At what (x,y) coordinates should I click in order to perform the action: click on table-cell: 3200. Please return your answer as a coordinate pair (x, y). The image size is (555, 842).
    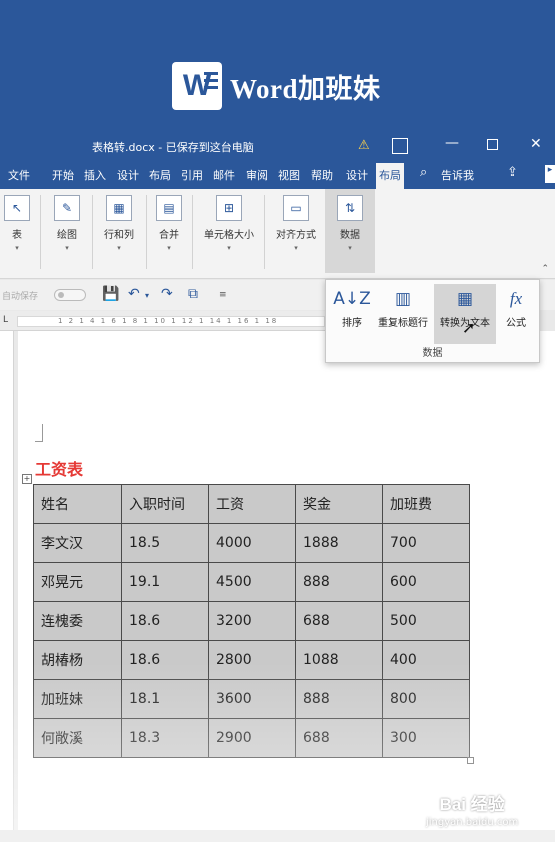
    Looking at the image, I should click on (252, 621).